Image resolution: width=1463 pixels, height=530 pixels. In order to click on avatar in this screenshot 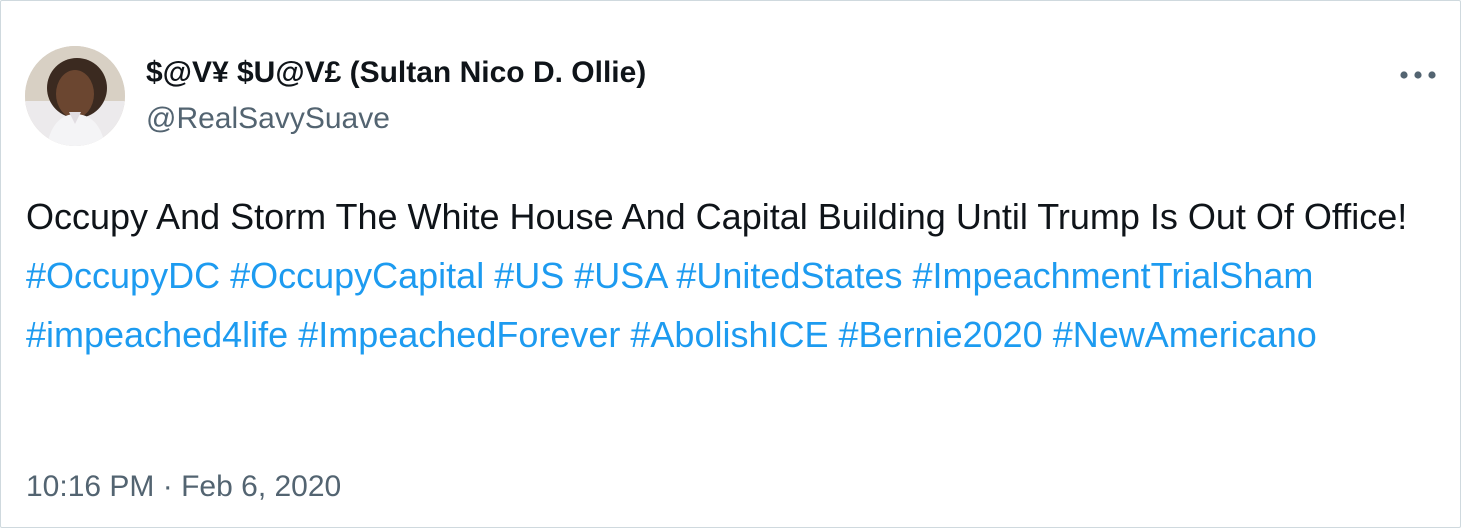, I will do `click(75, 96)`.